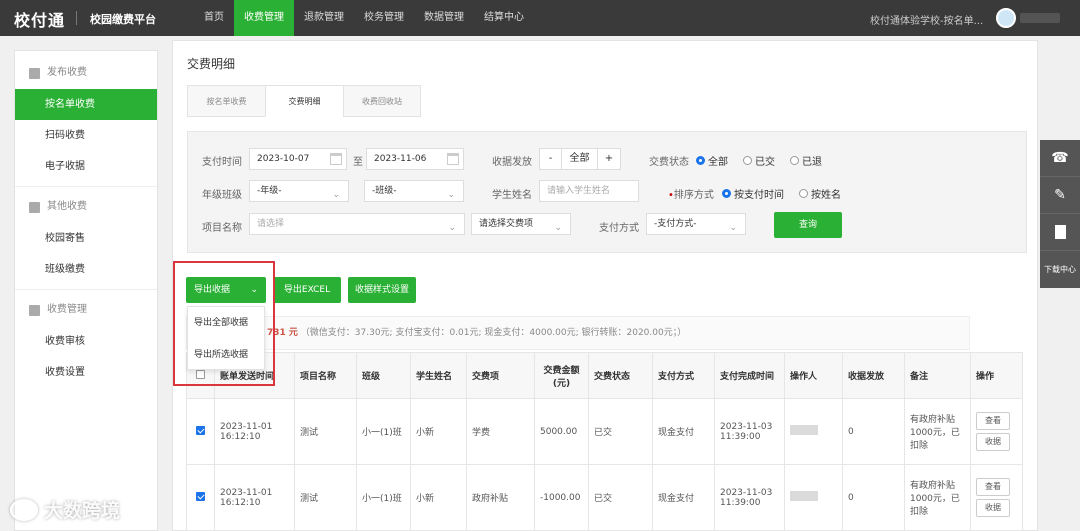 This screenshot has width=1080, height=531. Describe the element at coordinates (551, 159) in the screenshot. I see `minus-button: -` at that location.